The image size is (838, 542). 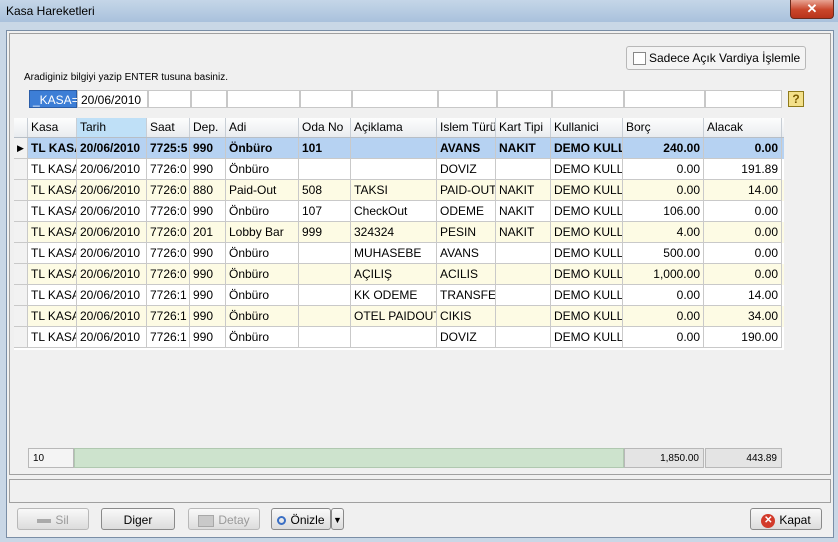 What do you see at coordinates (54, 99) in the screenshot?
I see `filter-kasa-field: _KASA=` at bounding box center [54, 99].